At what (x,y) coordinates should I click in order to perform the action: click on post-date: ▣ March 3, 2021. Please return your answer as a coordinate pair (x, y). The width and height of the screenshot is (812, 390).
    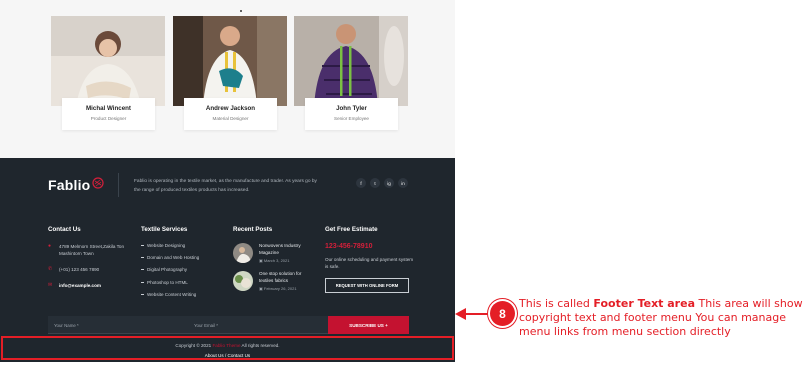
    Looking at the image, I should click on (274, 260).